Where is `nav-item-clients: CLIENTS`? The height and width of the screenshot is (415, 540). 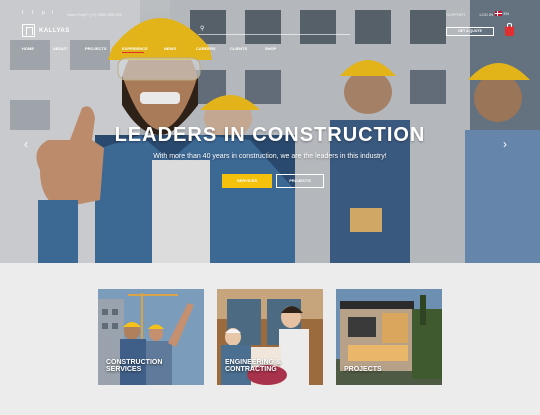
nav-item-clients: CLIENTS is located at coordinates (247, 48).